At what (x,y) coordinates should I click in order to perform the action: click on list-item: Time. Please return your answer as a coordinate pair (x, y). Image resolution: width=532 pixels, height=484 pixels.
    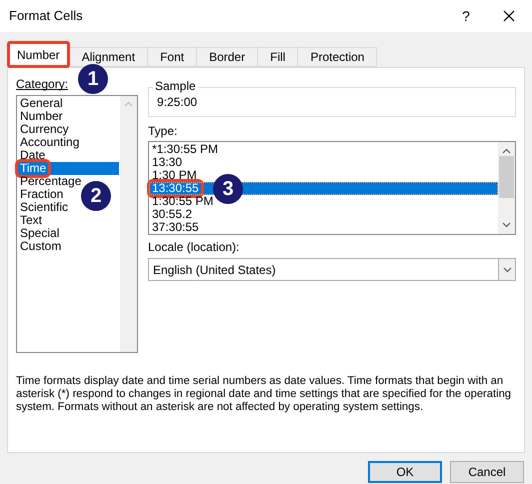
    Looking at the image, I should click on (68, 168).